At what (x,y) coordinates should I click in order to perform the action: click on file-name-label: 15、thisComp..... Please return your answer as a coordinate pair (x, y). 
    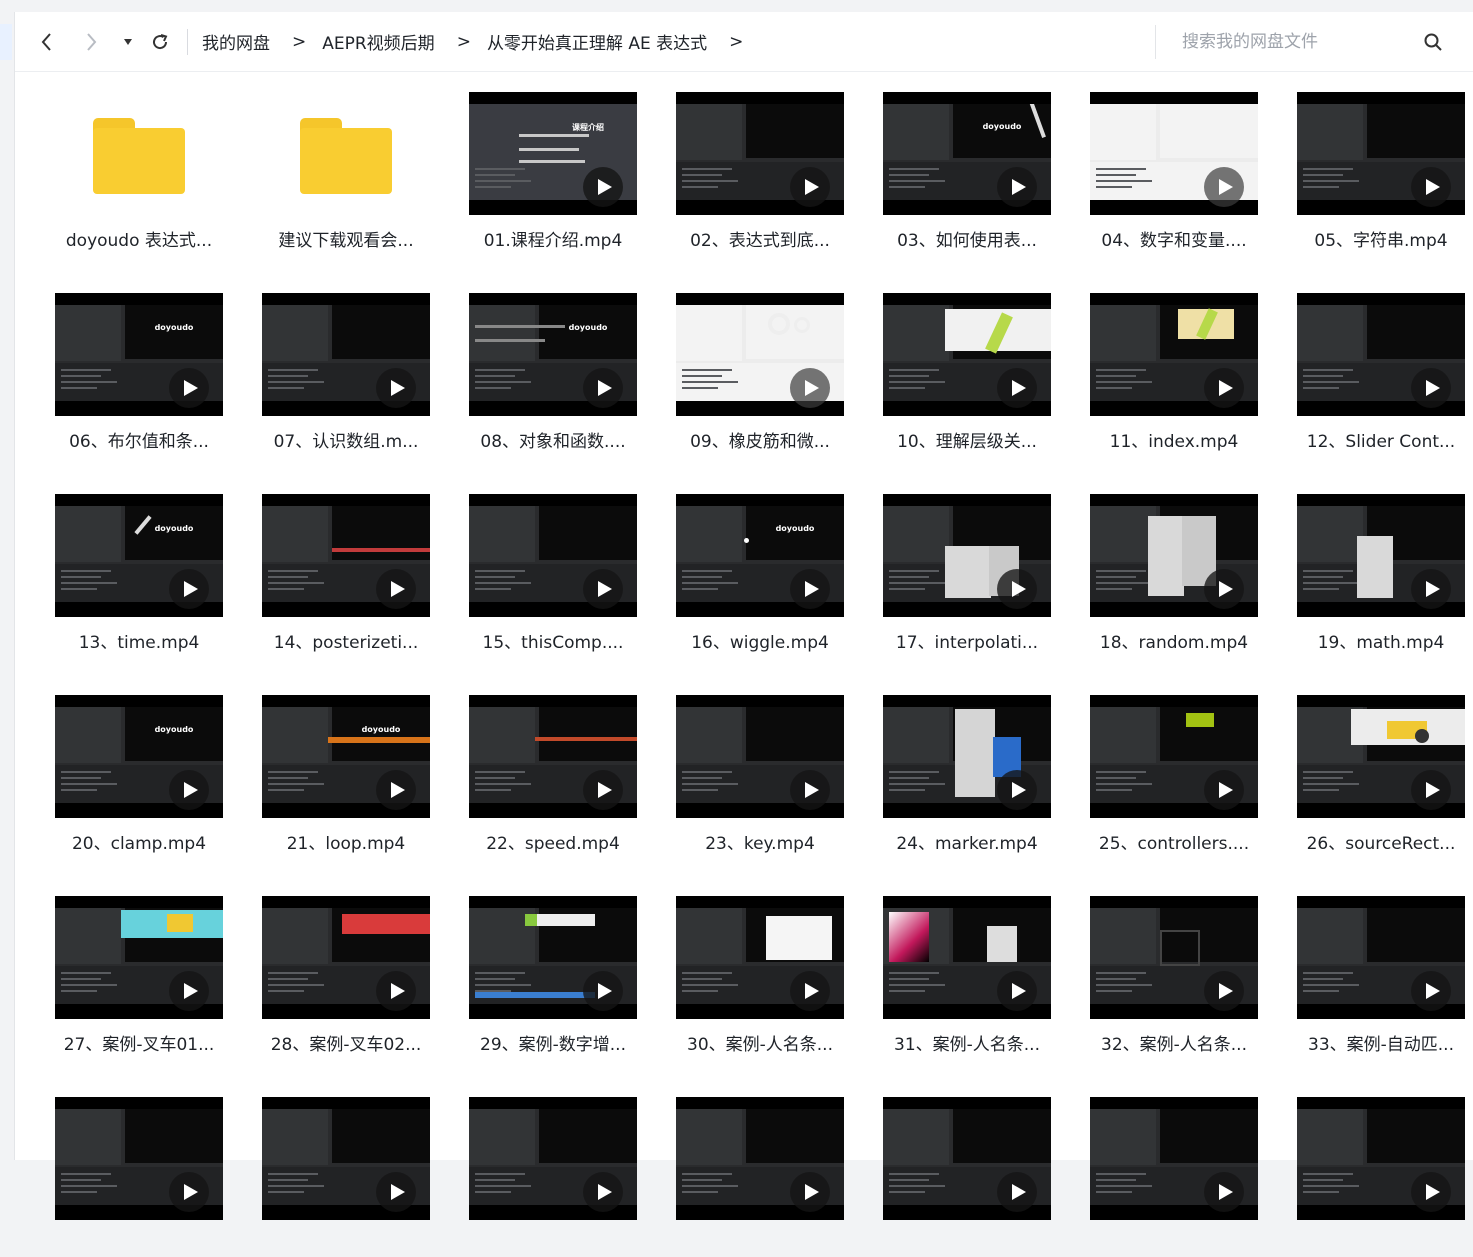
    Looking at the image, I should click on (553, 643).